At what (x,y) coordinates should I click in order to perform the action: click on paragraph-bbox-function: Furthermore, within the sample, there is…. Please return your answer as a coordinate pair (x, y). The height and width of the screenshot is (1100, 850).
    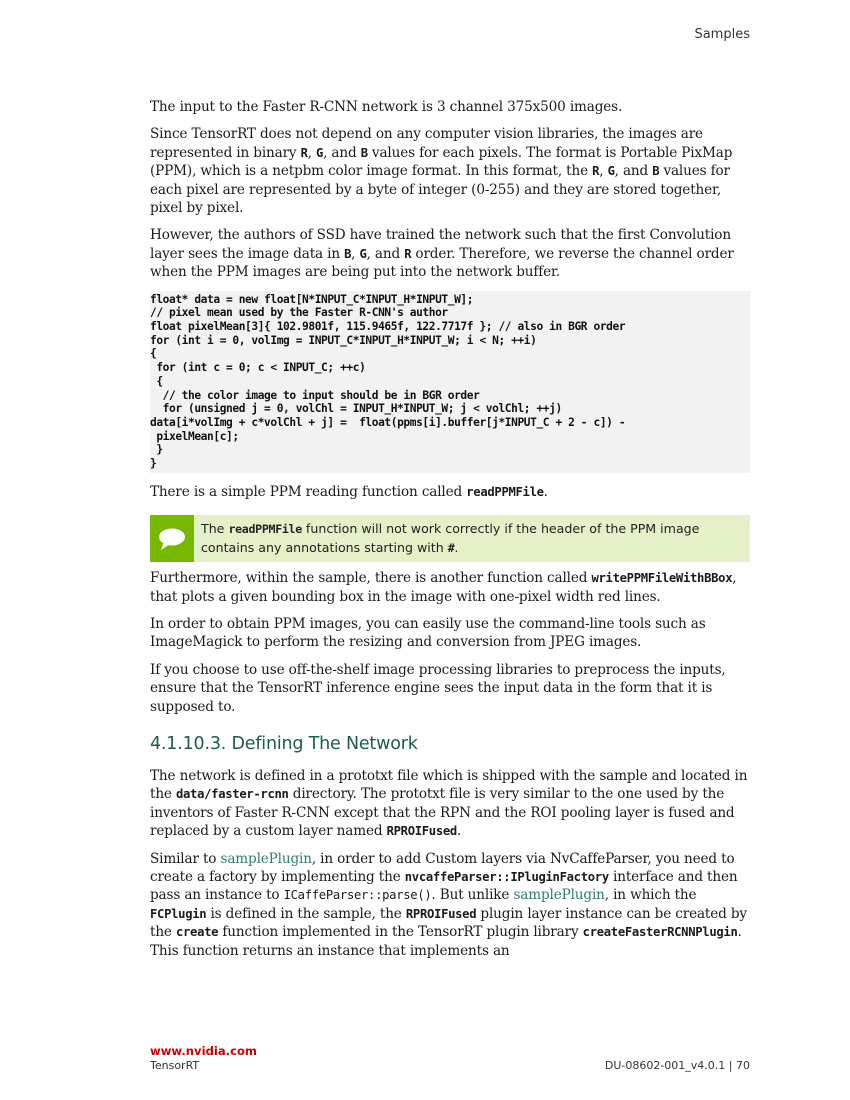
    Looking at the image, I should click on (443, 587).